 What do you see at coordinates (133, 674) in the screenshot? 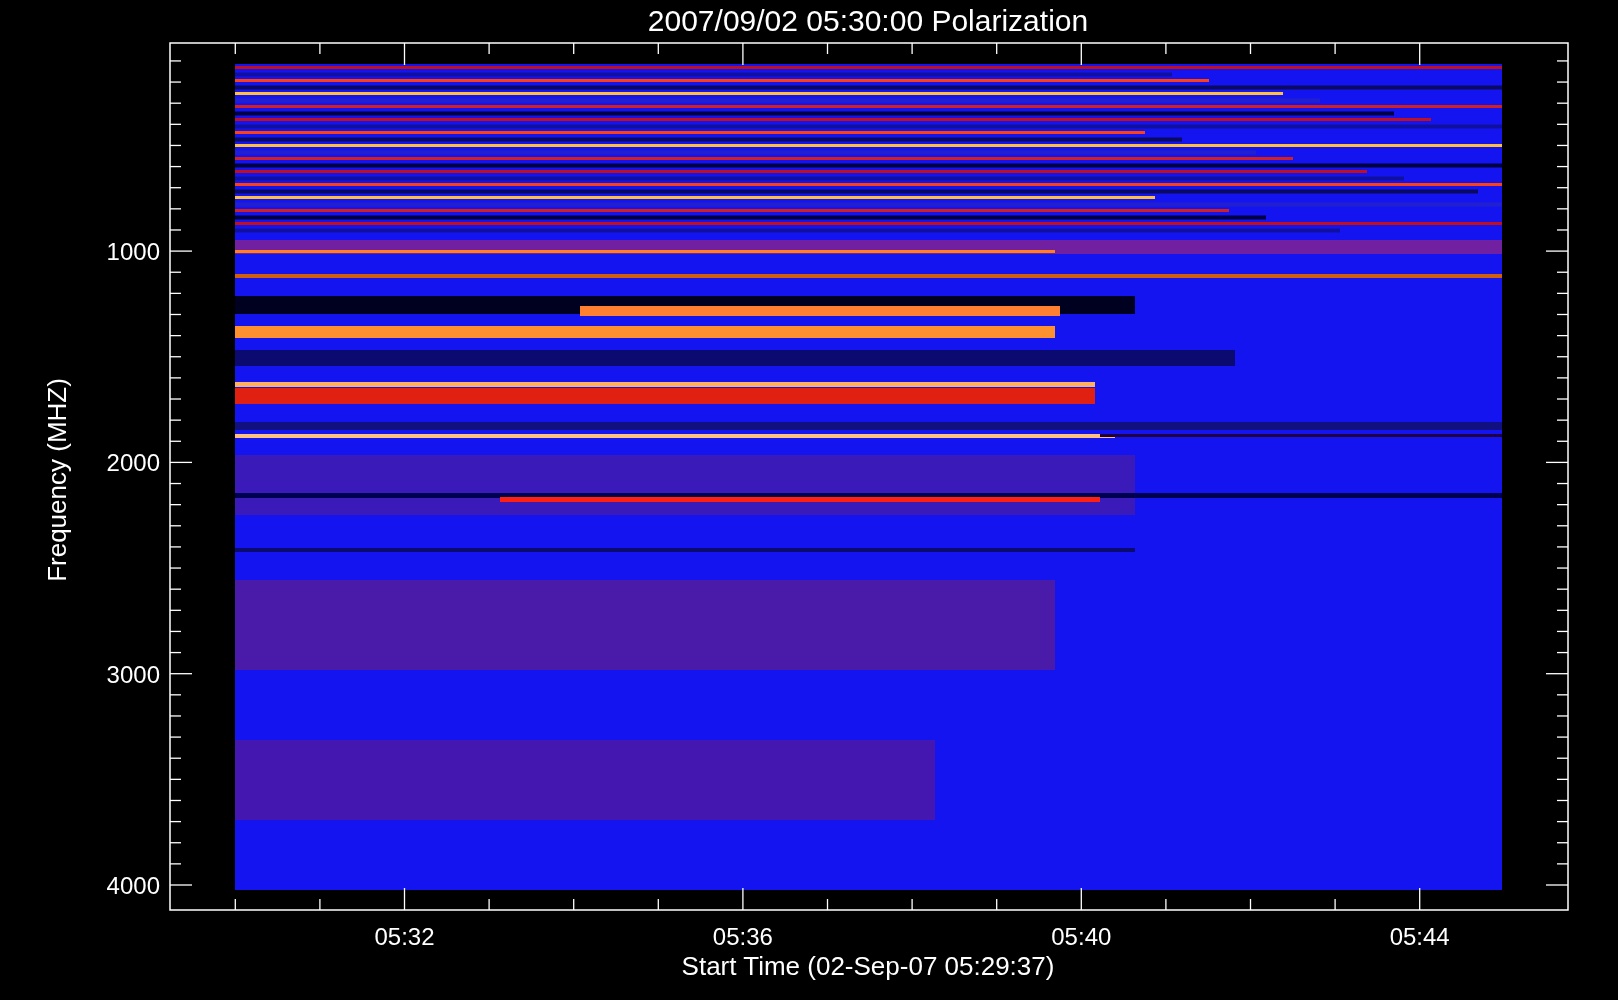
I see `y-tick-label: 3000` at bounding box center [133, 674].